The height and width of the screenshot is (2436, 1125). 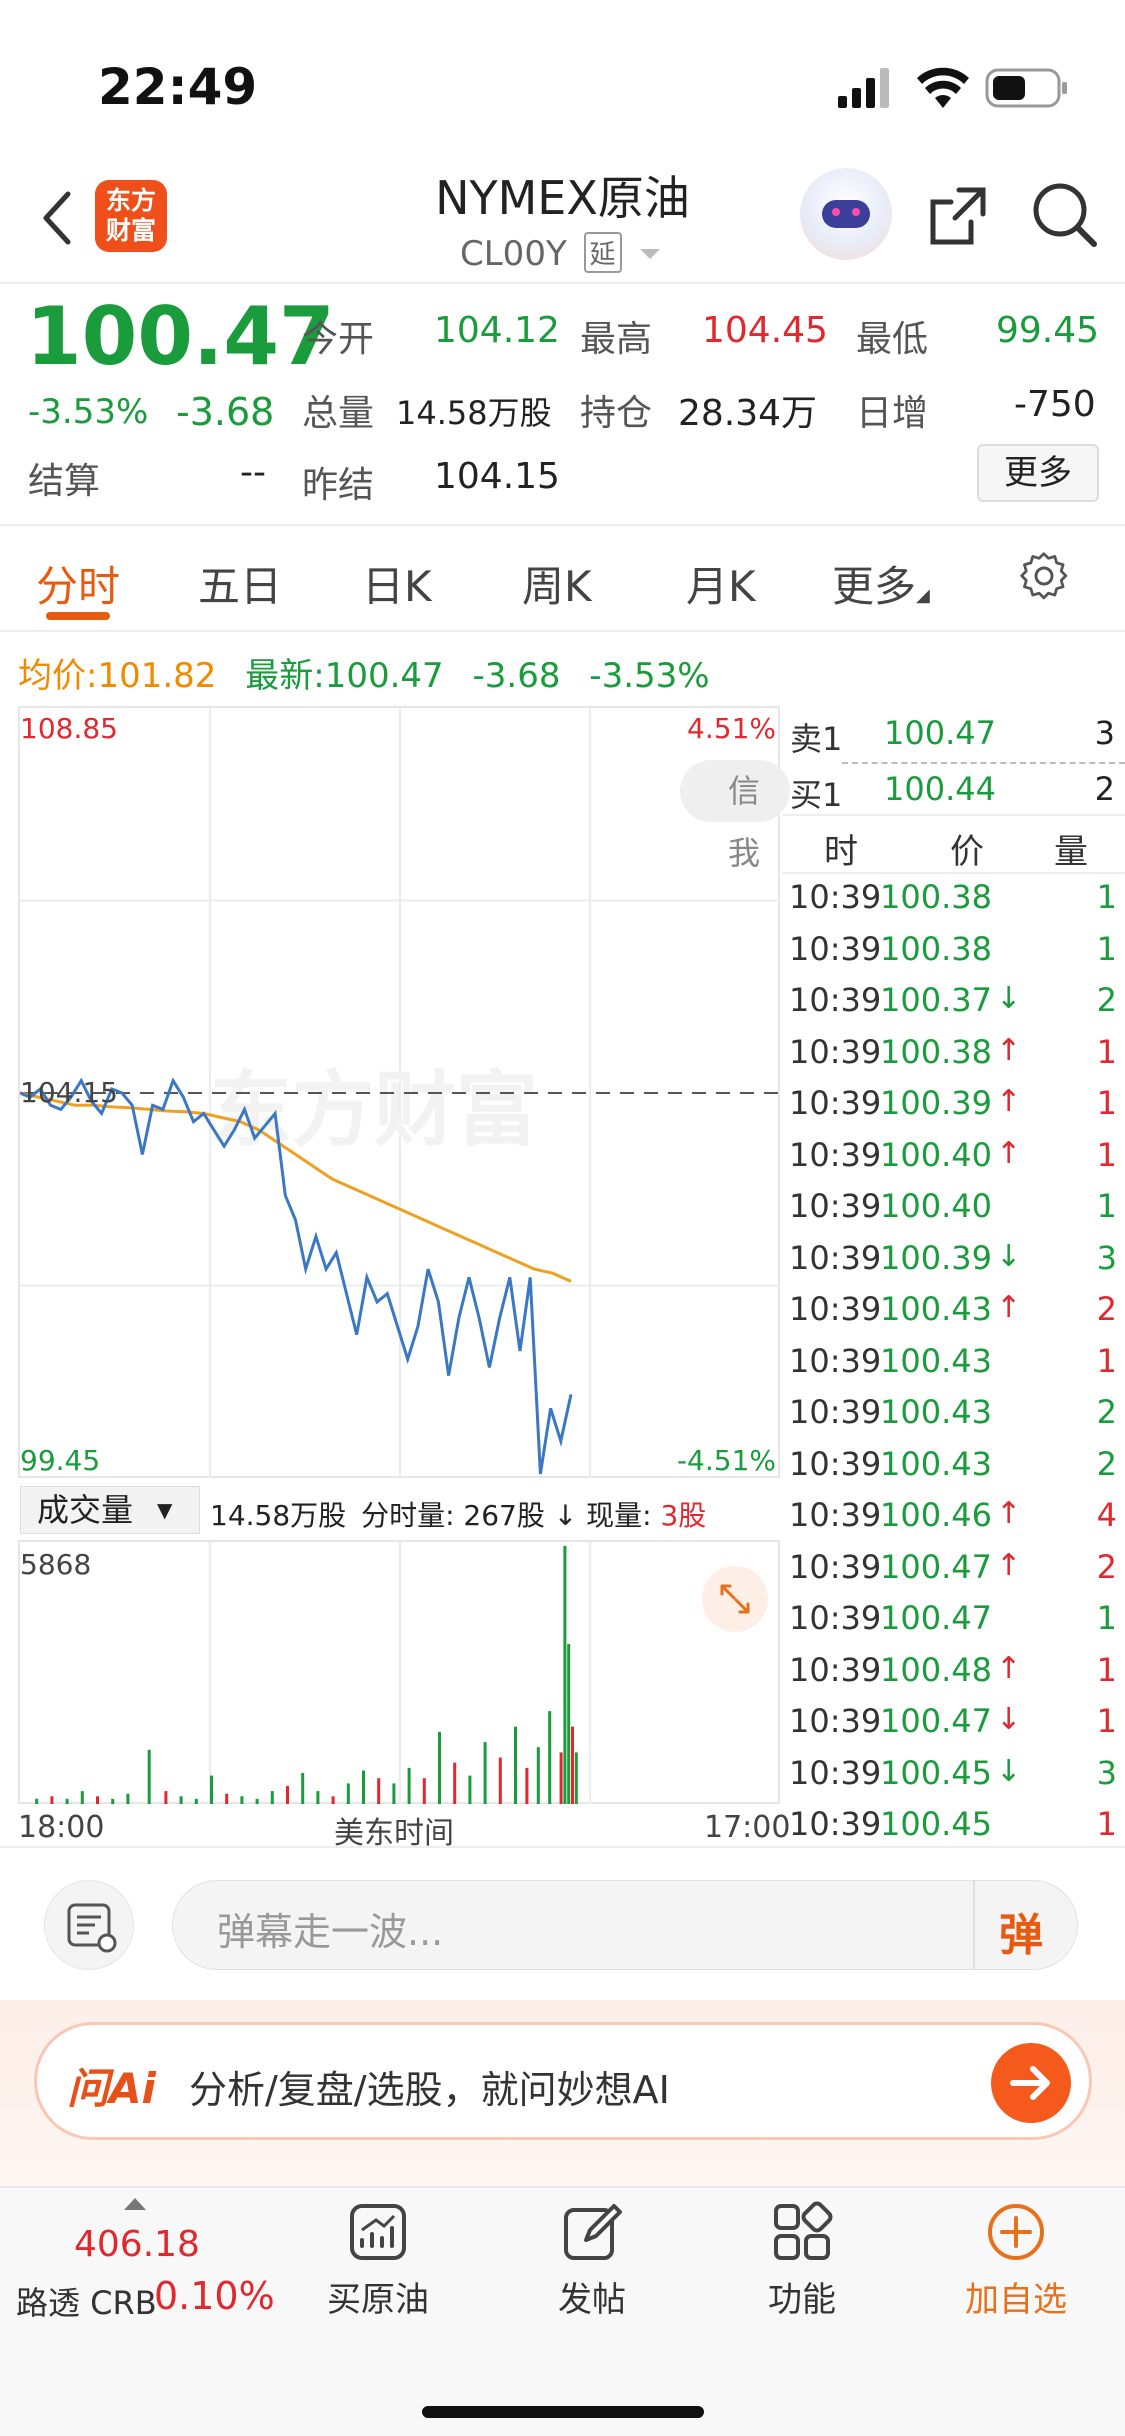 What do you see at coordinates (1044, 576) in the screenshot?
I see `settings-gear-icon` at bounding box center [1044, 576].